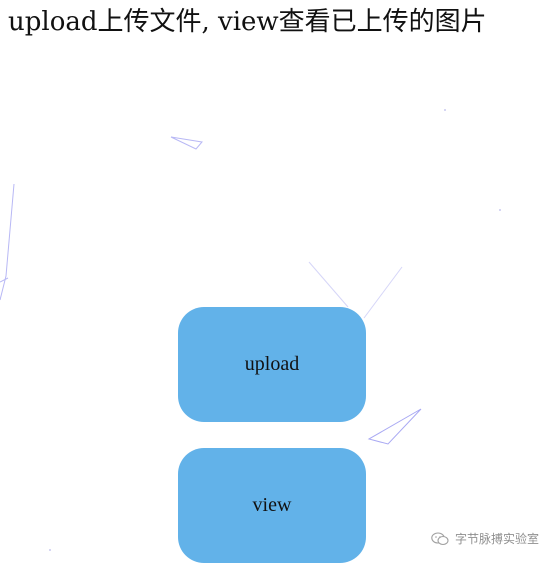  What do you see at coordinates (440, 538) in the screenshot?
I see `wechat-icon` at bounding box center [440, 538].